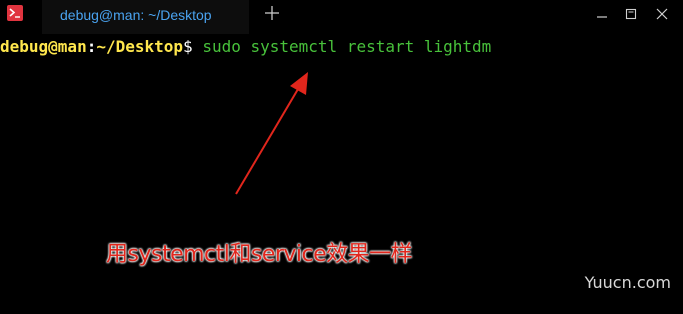 The width and height of the screenshot is (683, 314). I want to click on annotation-caption: 用systemctl和service效果一样, so click(259, 254).